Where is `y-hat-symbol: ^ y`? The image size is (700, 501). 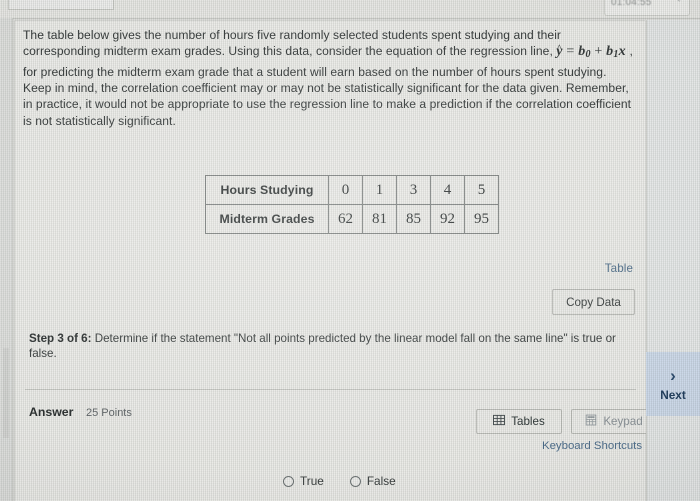 y-hat-symbol: ^ y is located at coordinates (559, 51).